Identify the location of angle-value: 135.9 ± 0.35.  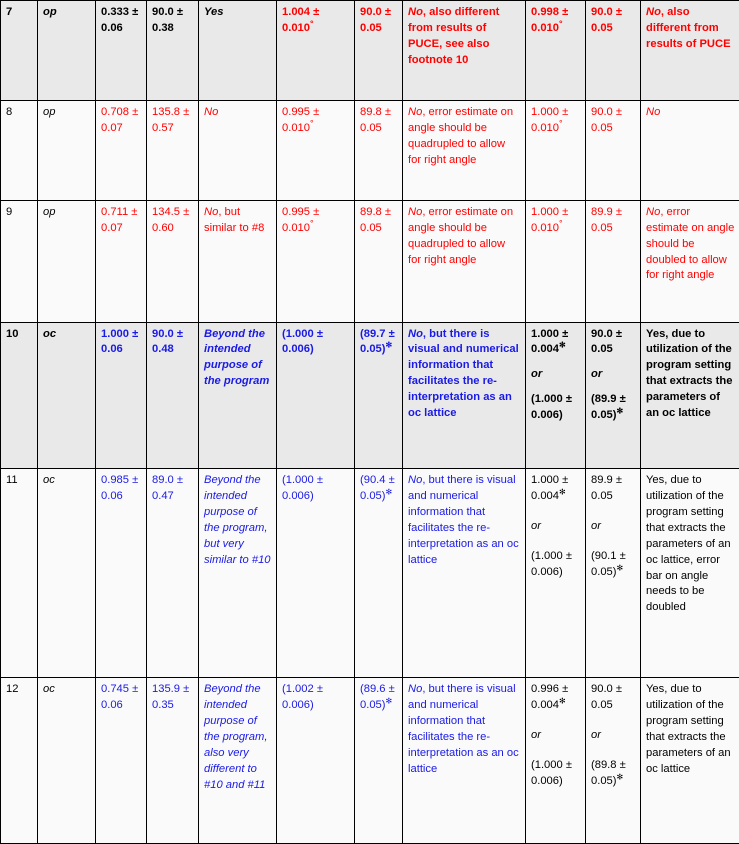
(171, 697).